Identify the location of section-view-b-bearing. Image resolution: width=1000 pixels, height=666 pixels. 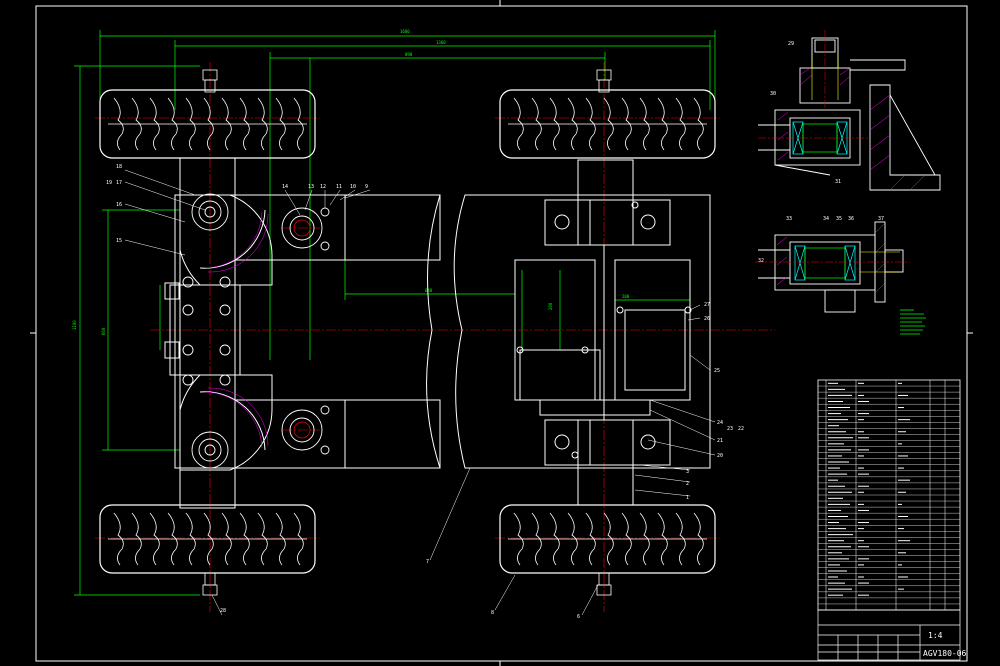
(825, 263).